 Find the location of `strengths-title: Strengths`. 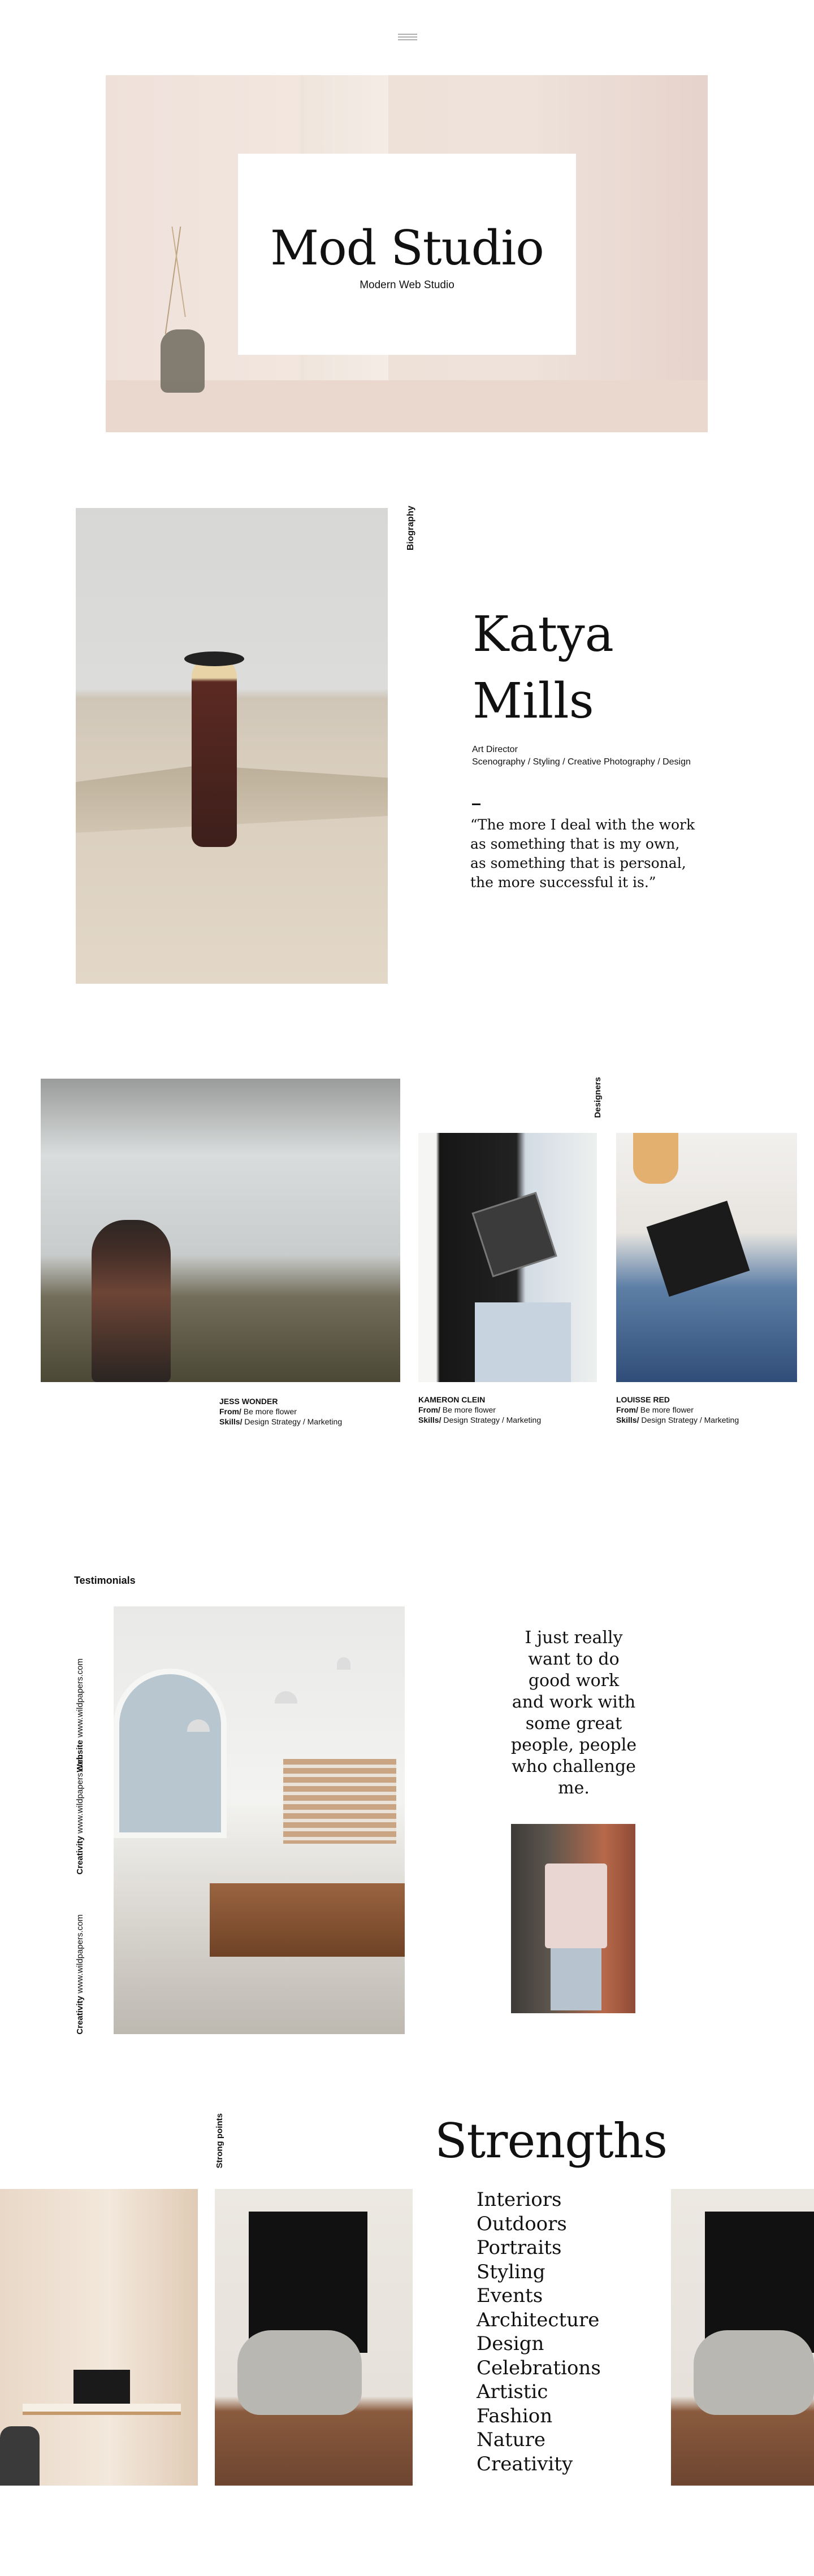

strengths-title: Strengths is located at coordinates (551, 2141).